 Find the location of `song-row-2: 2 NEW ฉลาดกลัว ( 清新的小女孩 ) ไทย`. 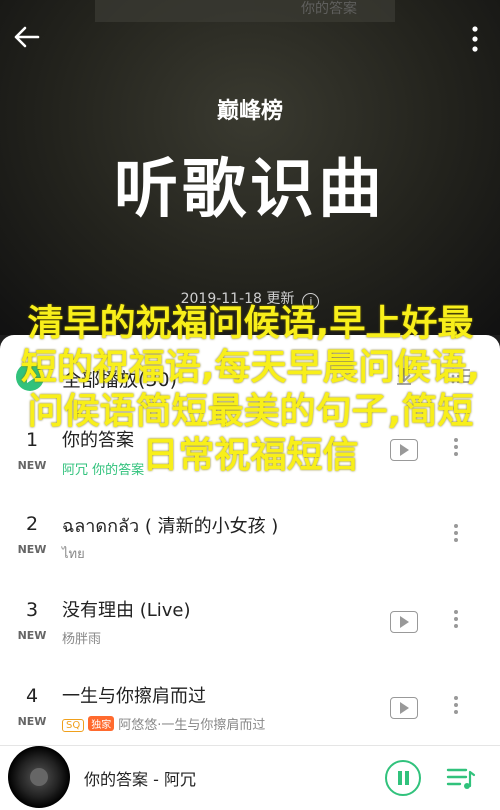

song-row-2: 2 NEW ฉลาดกลัว ( 清新的小女孩 ) ไทย is located at coordinates (250, 544).